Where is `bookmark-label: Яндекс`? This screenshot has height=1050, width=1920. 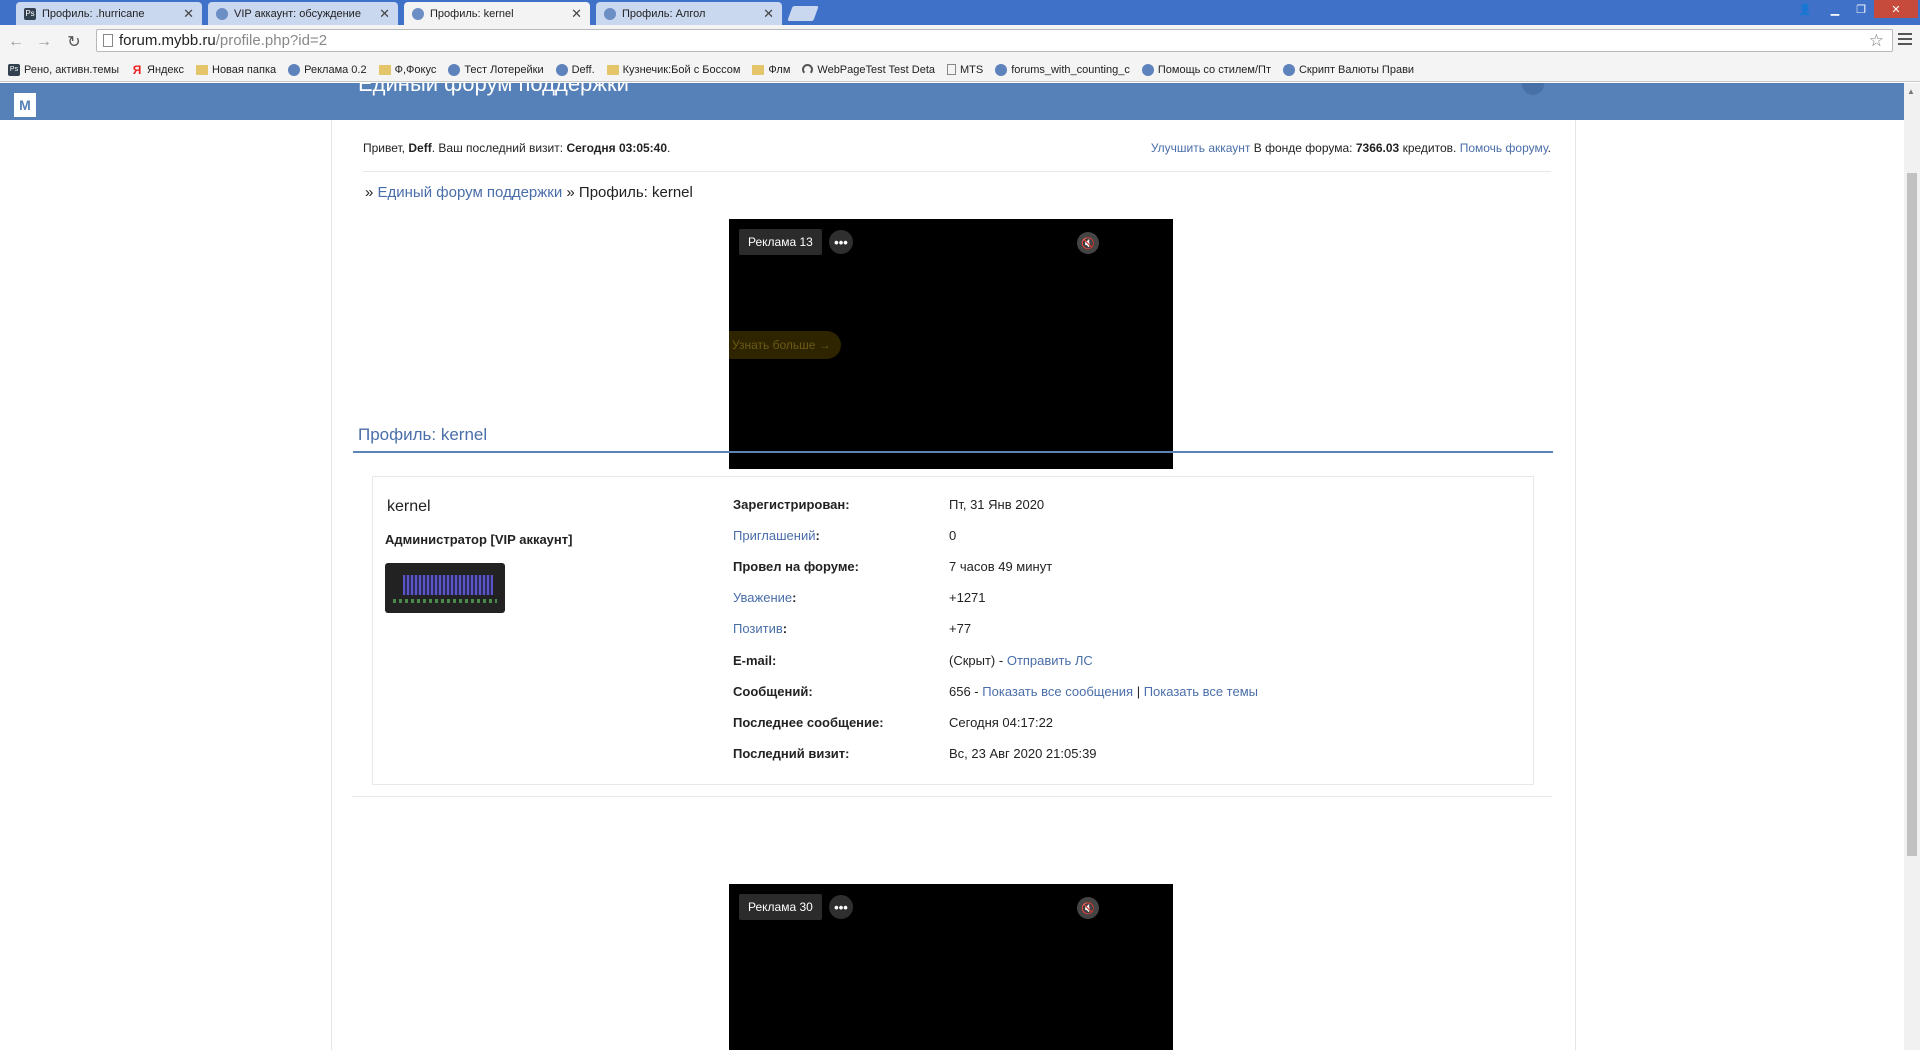 bookmark-label: Яндекс is located at coordinates (165, 69).